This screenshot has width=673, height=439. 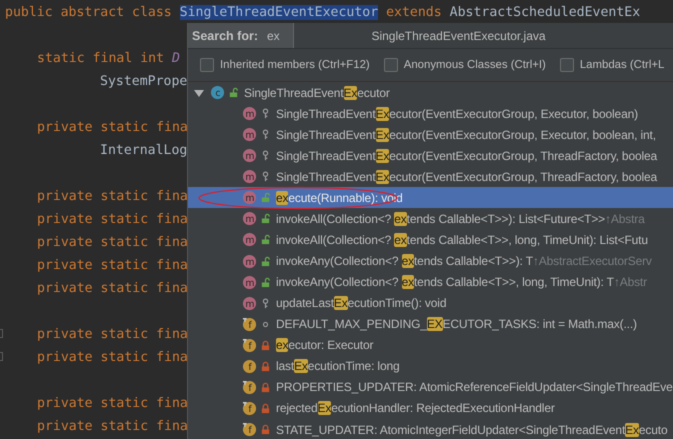 What do you see at coordinates (144, 150) in the screenshot?
I see `code-line: InternalLog` at bounding box center [144, 150].